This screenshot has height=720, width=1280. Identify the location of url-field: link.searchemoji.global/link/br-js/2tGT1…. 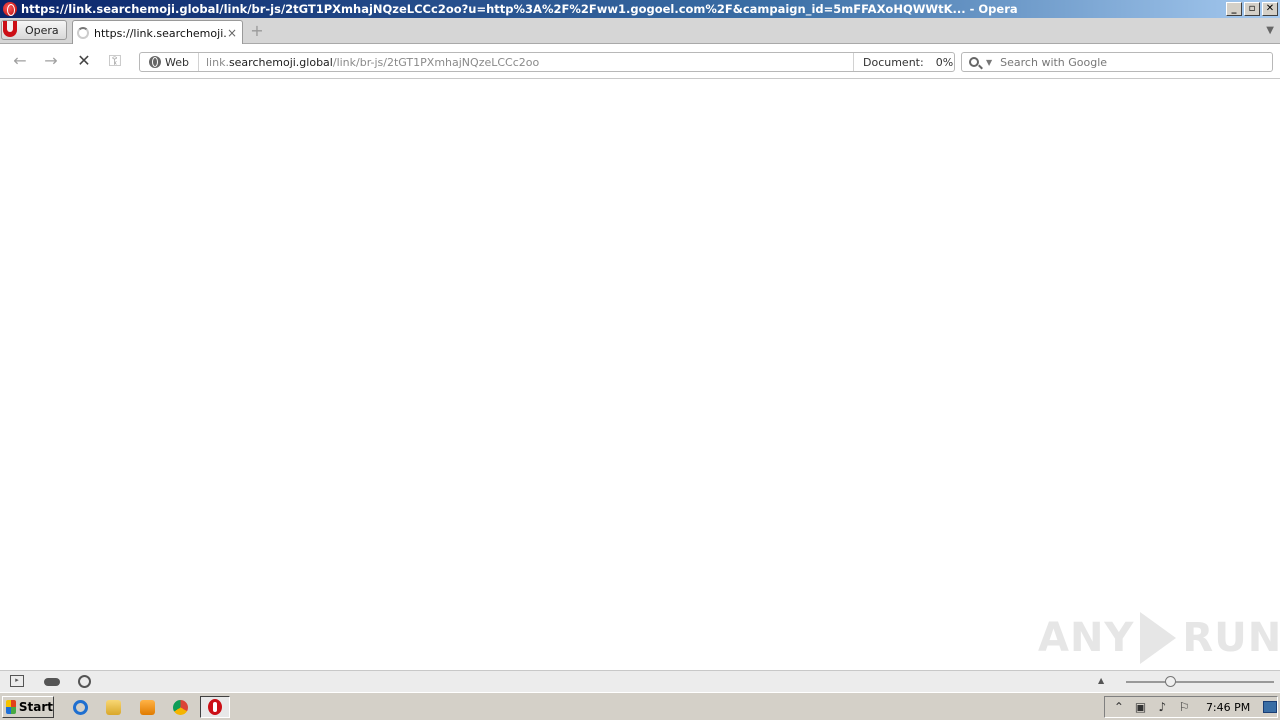
(526, 62).